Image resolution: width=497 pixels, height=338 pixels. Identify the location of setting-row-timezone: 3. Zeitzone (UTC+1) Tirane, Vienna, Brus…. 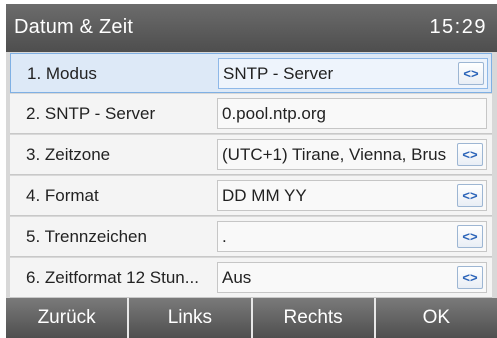
(251, 155).